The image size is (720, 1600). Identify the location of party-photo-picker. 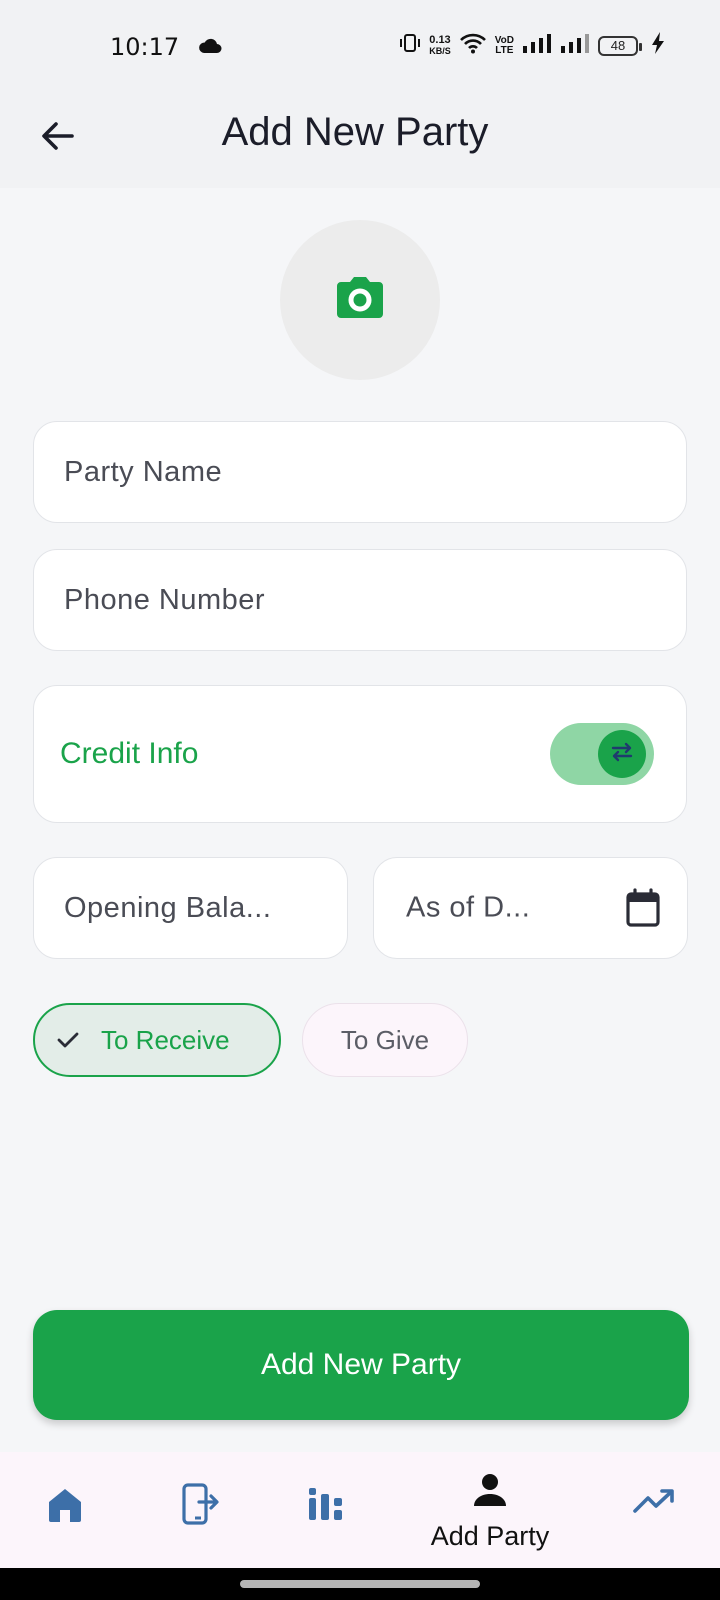
(360, 300).